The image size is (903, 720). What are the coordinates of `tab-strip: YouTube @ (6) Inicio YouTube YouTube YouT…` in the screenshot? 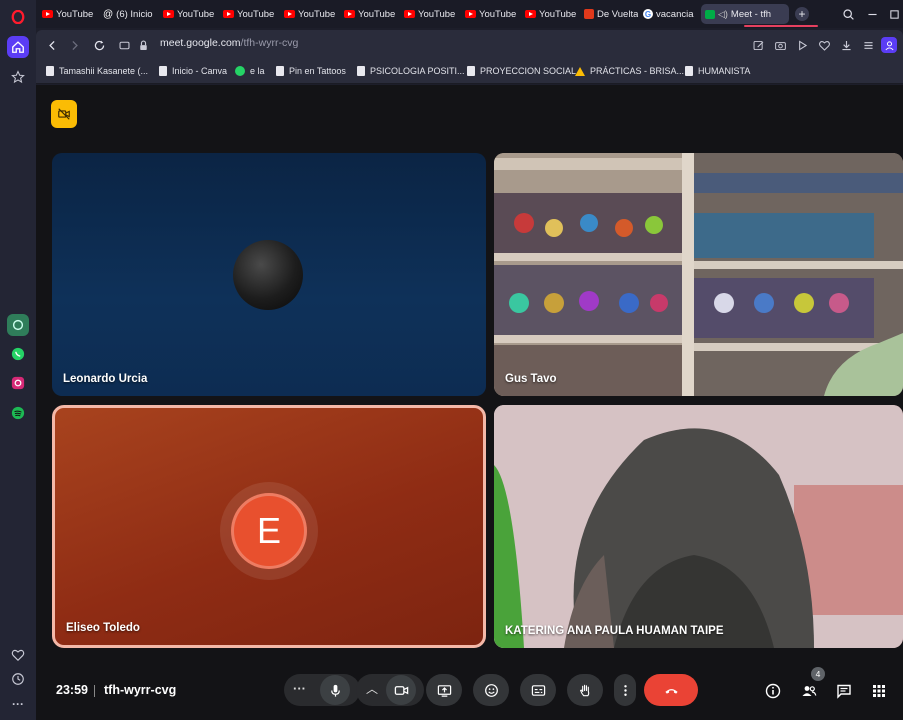 It's located at (469, 14).